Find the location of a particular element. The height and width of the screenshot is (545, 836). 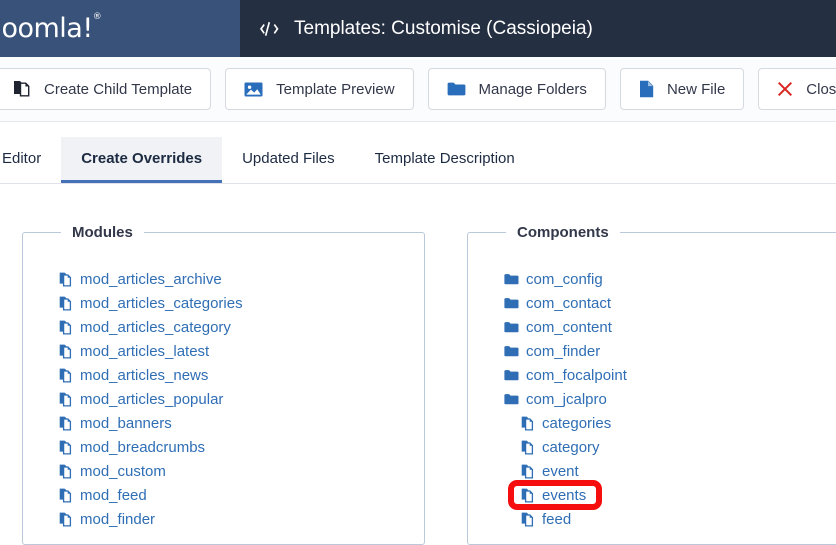

list-item: mod_feed is located at coordinates (223, 495).